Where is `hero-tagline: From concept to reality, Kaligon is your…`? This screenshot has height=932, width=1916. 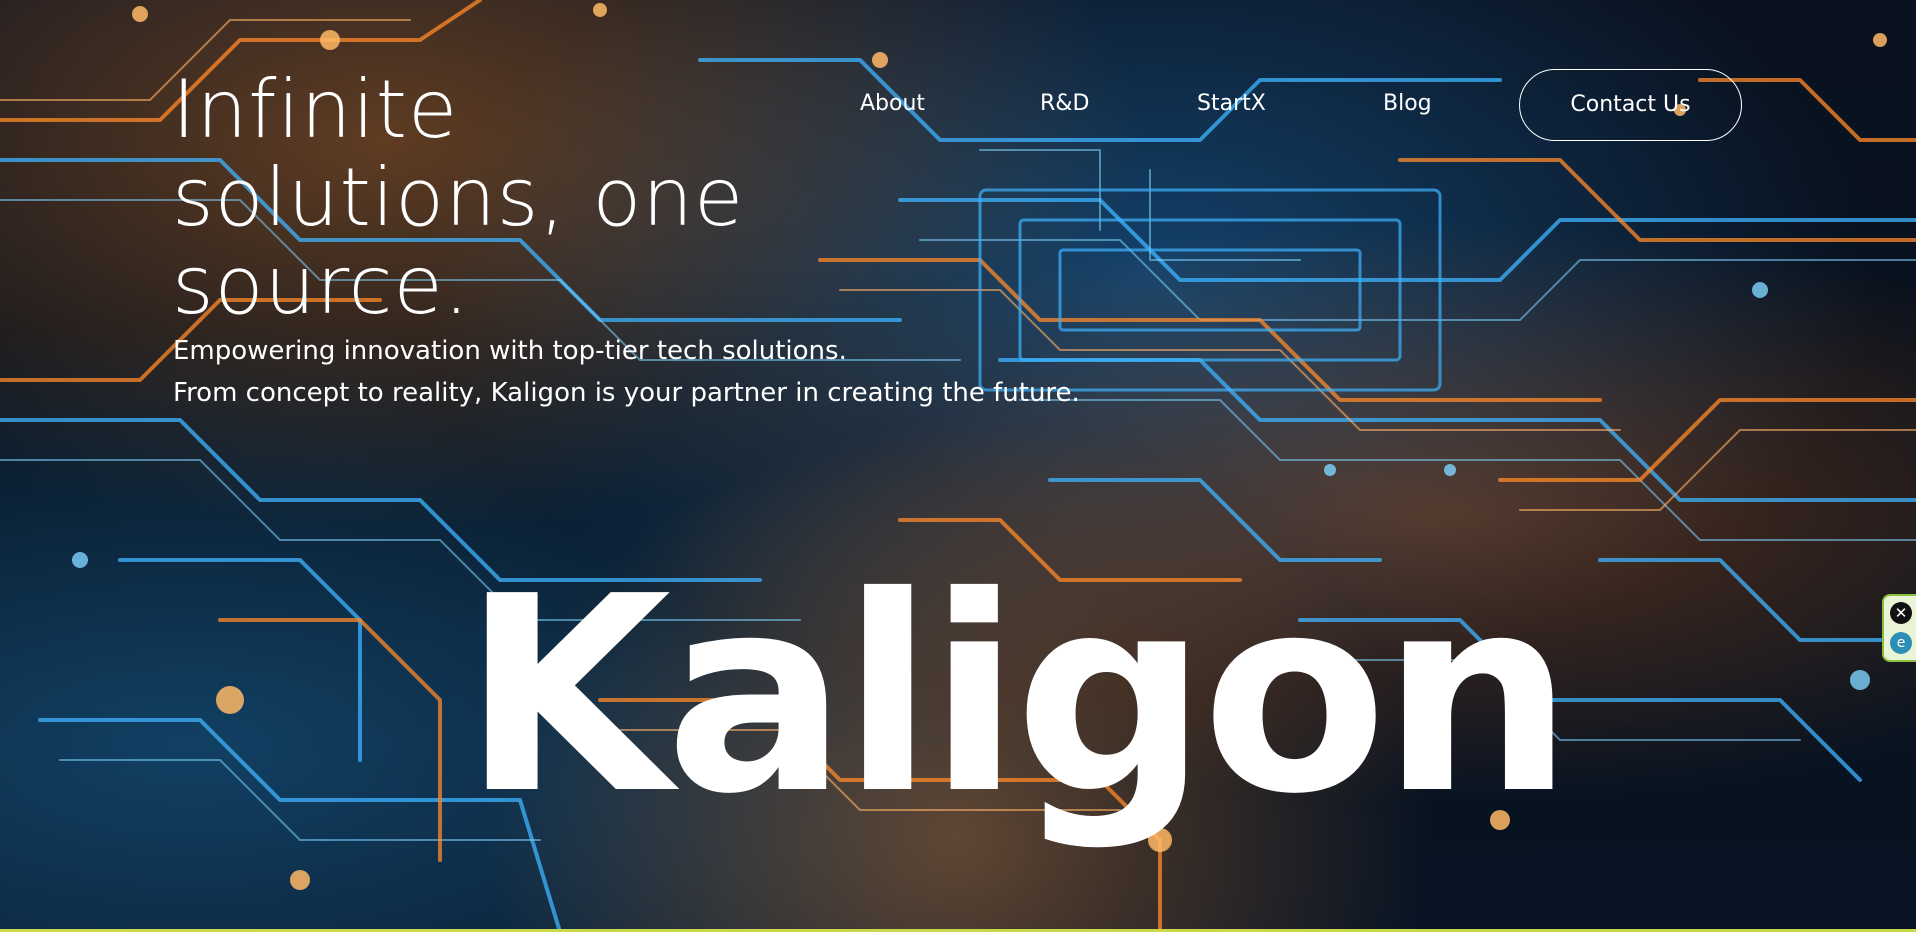
hero-tagline: From concept to reality, Kaligon is your… is located at coordinates (626, 393).